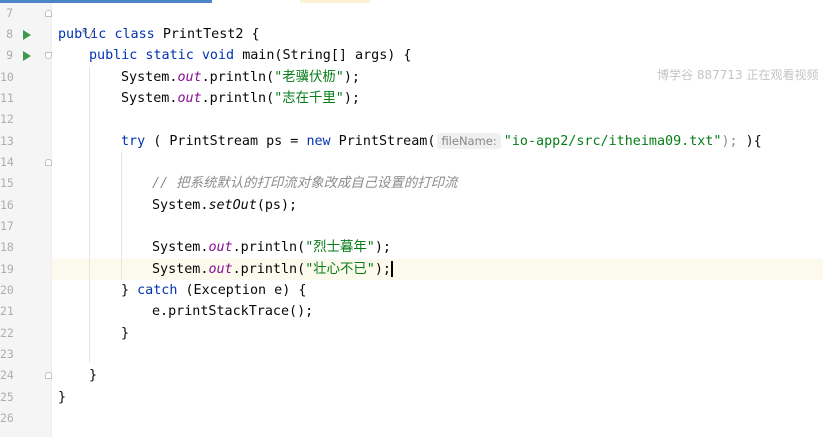 This screenshot has width=823, height=437. I want to click on code-line-19: System.out.println("壮心不已");, so click(272, 269).